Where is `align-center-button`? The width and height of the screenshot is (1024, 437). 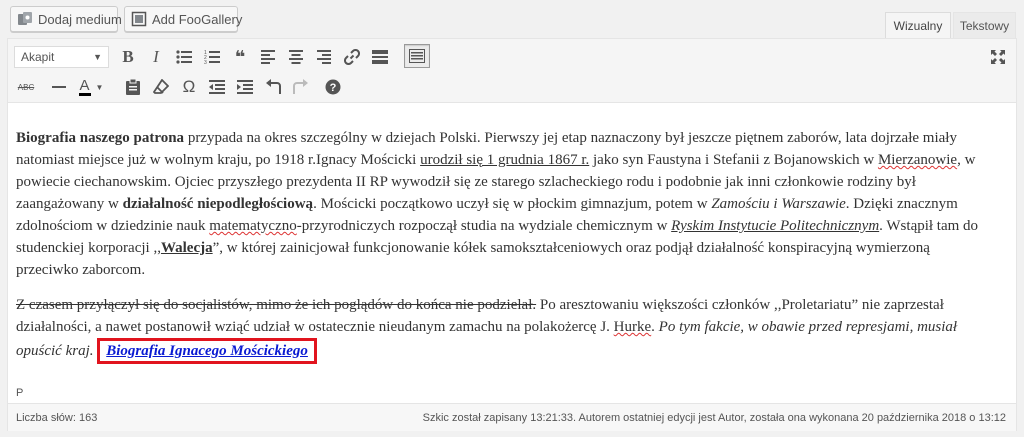 align-center-button is located at coordinates (296, 57).